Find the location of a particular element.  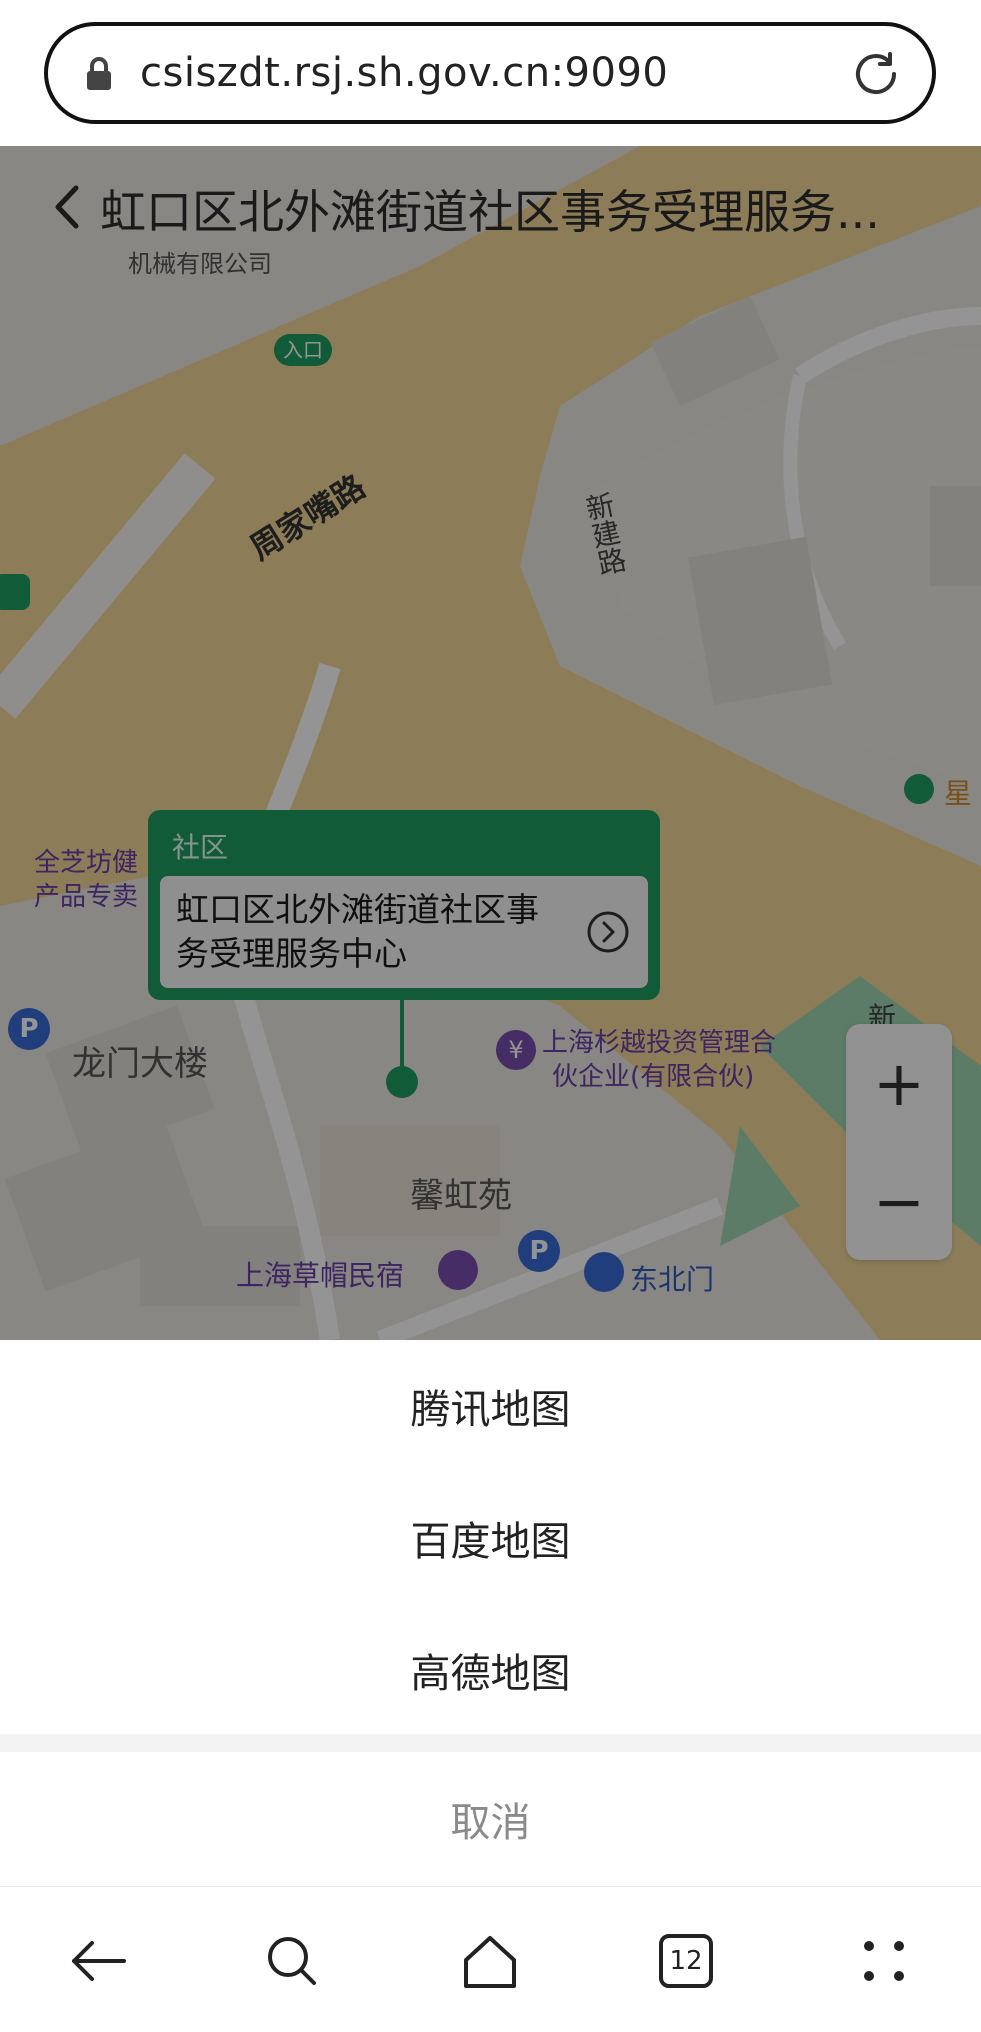

option-amap: 高德地图 is located at coordinates (490, 1670).